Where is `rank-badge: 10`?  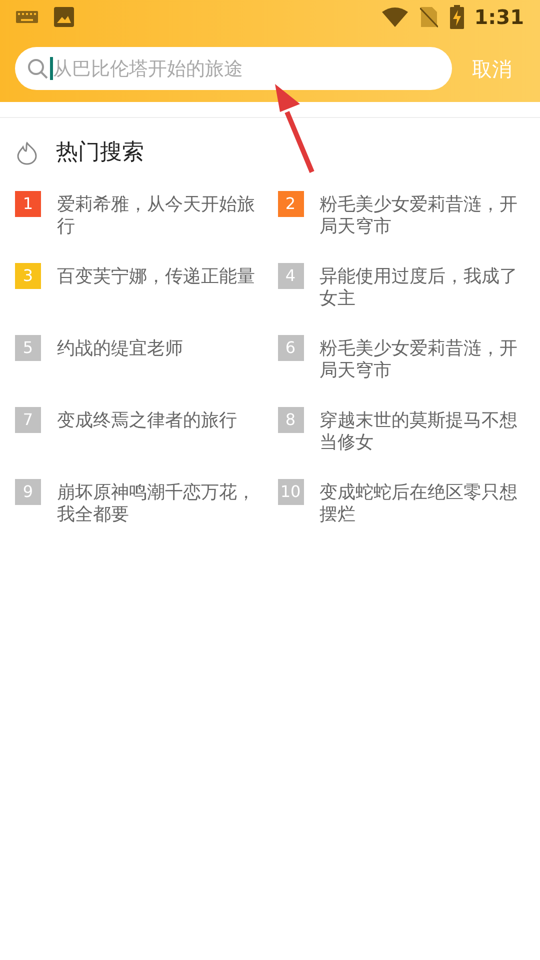
rank-badge: 10 is located at coordinates (291, 492).